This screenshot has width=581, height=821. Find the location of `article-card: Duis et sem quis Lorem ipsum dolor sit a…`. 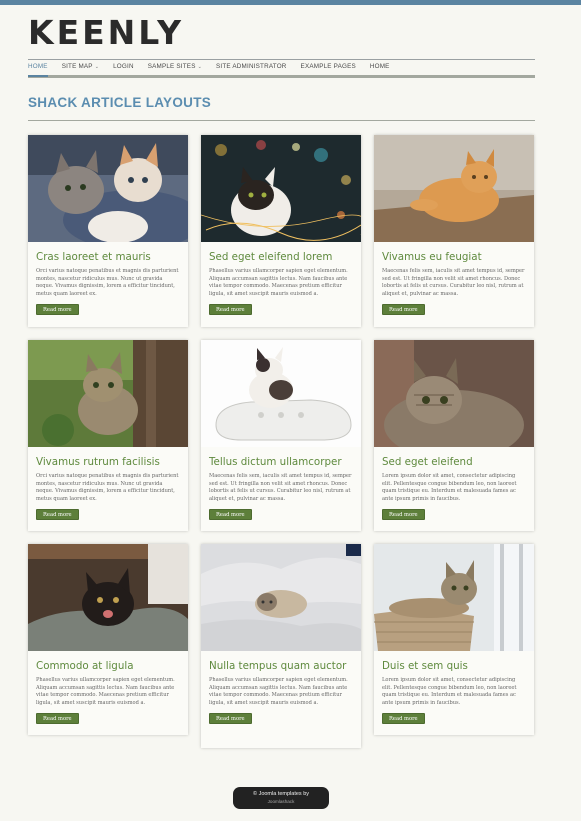

article-card: Duis et sem quis Lorem ipsum dolor sit a… is located at coordinates (454, 639).